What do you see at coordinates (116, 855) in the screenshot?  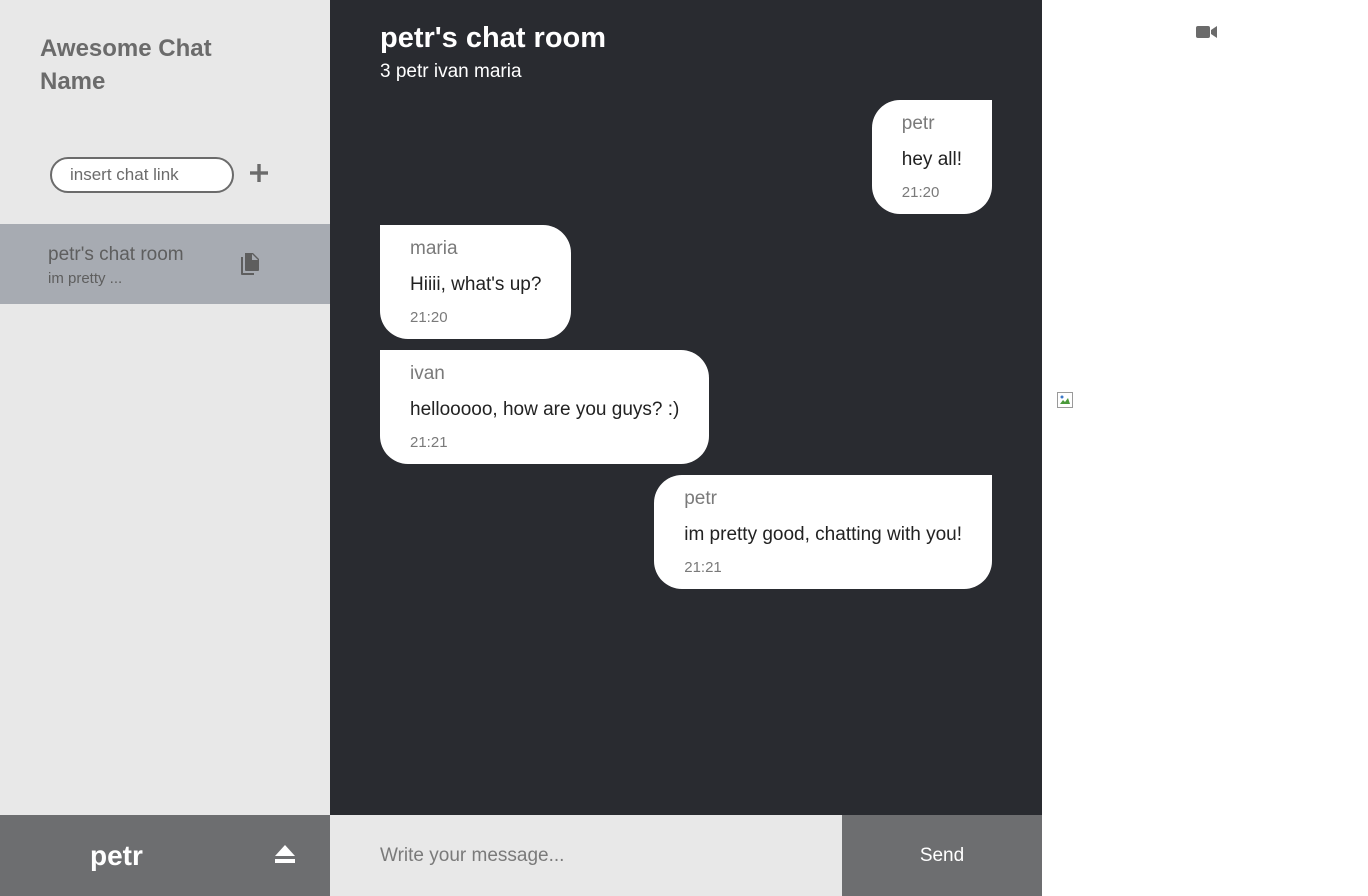 I see `current-username: petr` at bounding box center [116, 855].